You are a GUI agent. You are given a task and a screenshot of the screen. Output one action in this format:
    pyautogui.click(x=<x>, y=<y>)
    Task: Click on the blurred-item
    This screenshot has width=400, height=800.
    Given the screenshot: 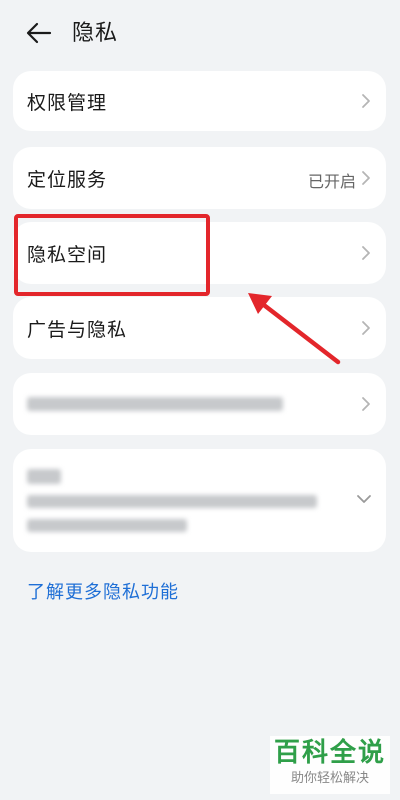 What is the action you would take?
    pyautogui.click(x=199, y=404)
    